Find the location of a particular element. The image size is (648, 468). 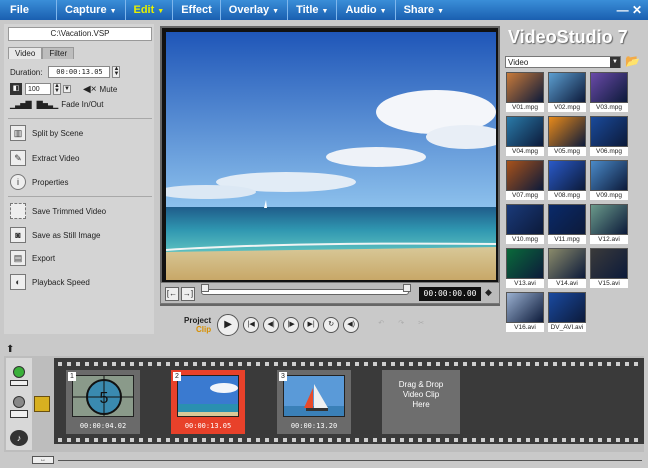

mute-icon: ◀× is located at coordinates (90, 89).